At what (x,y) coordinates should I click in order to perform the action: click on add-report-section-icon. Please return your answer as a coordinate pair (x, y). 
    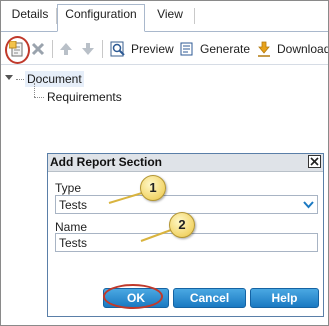
    Looking at the image, I should click on (16, 48).